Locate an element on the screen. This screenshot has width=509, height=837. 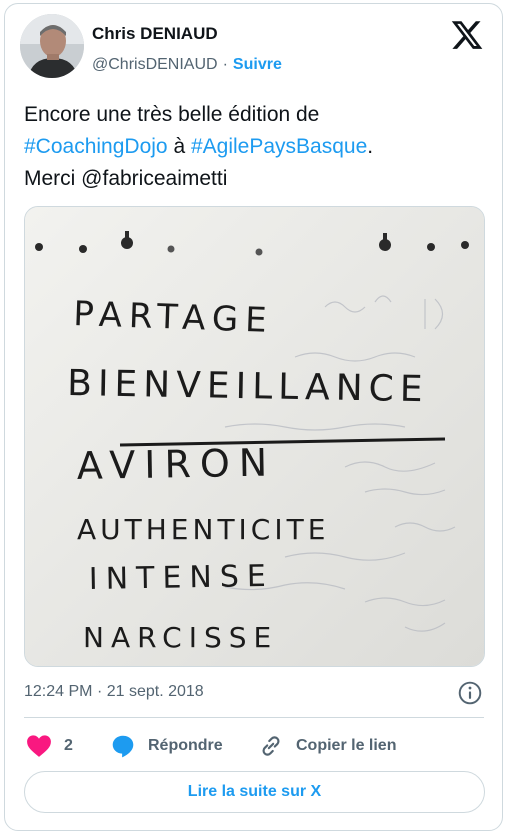
copy-link-label: Copier le lien is located at coordinates (346, 745).